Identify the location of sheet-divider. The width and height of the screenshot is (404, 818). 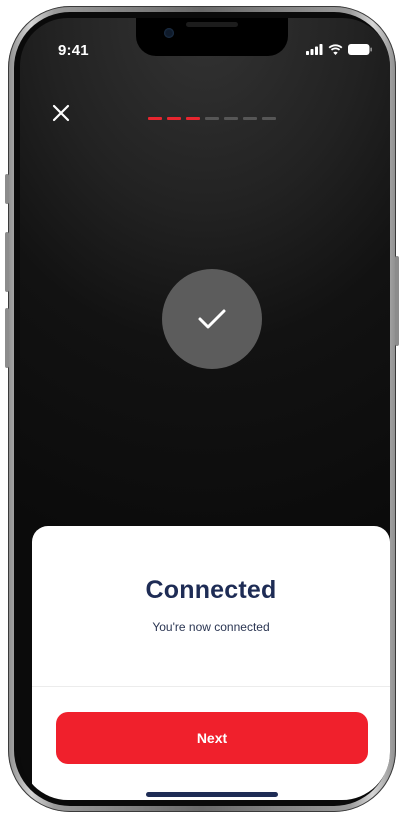
(211, 686).